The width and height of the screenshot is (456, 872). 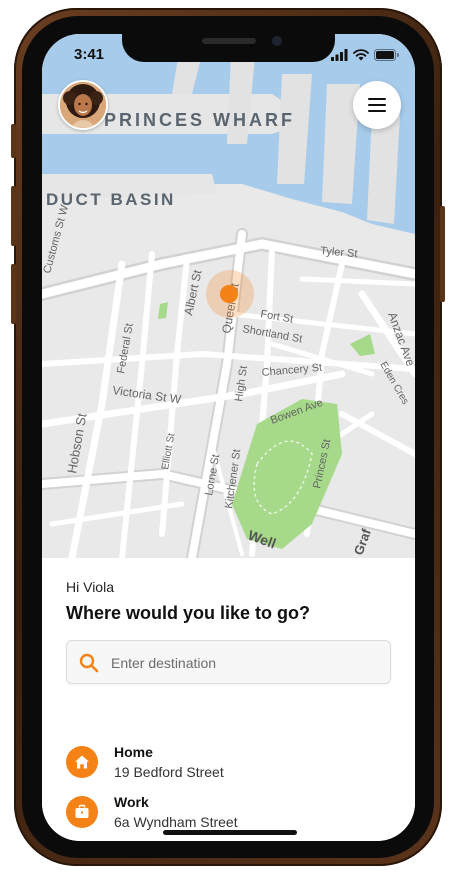 I want to click on power-button, so click(x=442, y=254).